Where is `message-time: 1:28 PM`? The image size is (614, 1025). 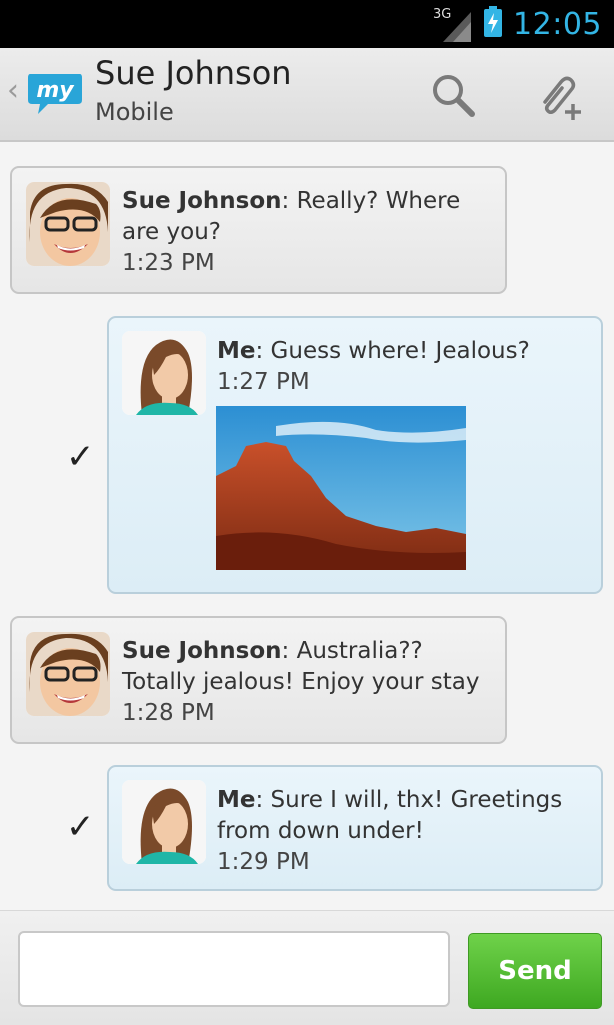 message-time: 1:28 PM is located at coordinates (168, 713).